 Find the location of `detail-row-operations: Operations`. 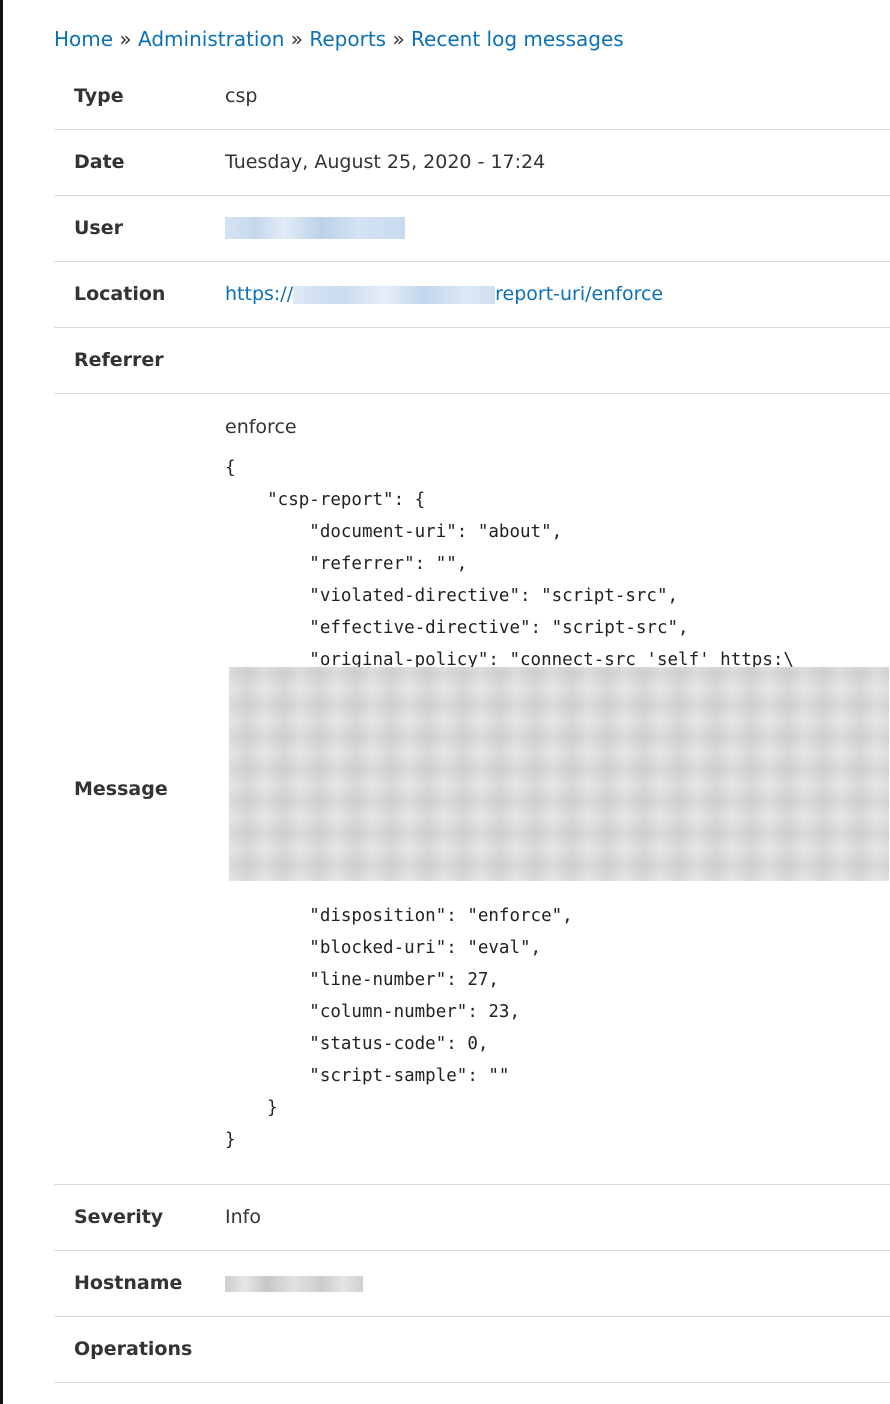

detail-row-operations: Operations is located at coordinates (472, 1349).